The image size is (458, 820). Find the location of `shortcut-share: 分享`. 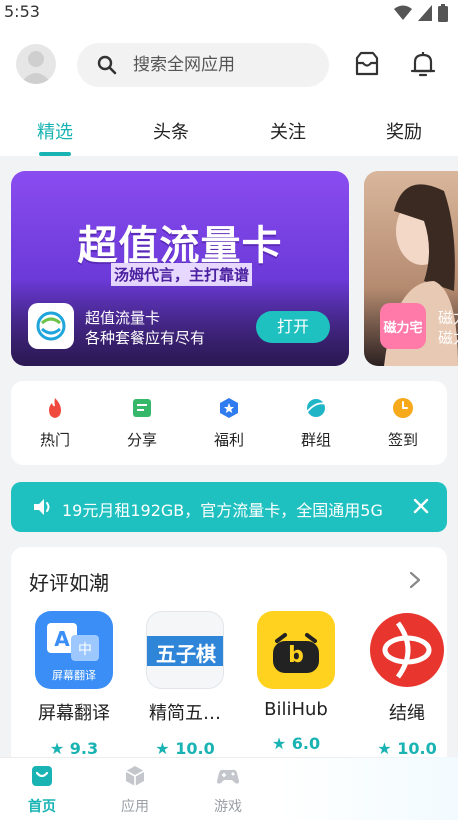

shortcut-share: 分享 is located at coordinates (142, 423).